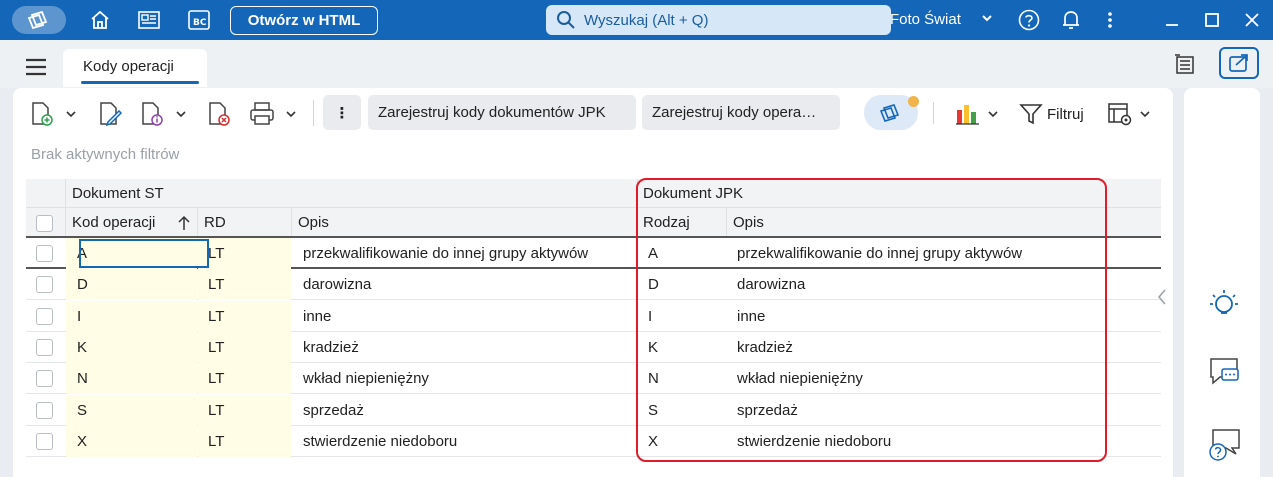 The image size is (1273, 477). Describe the element at coordinates (1065, 114) in the screenshot. I see `filter-label: Filtruj` at that location.